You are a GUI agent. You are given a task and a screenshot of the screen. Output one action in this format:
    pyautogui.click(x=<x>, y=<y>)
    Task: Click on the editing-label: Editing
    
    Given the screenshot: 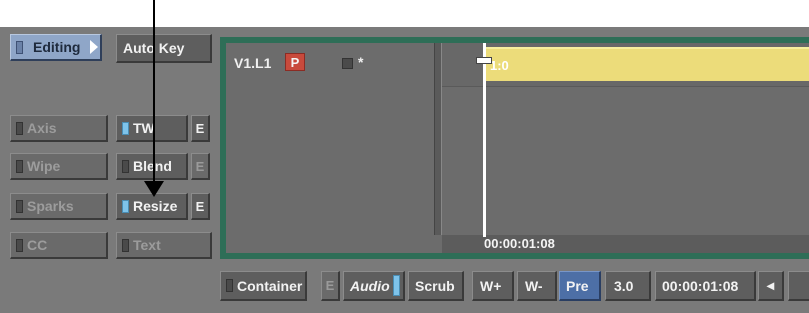 What is the action you would take?
    pyautogui.click(x=57, y=47)
    